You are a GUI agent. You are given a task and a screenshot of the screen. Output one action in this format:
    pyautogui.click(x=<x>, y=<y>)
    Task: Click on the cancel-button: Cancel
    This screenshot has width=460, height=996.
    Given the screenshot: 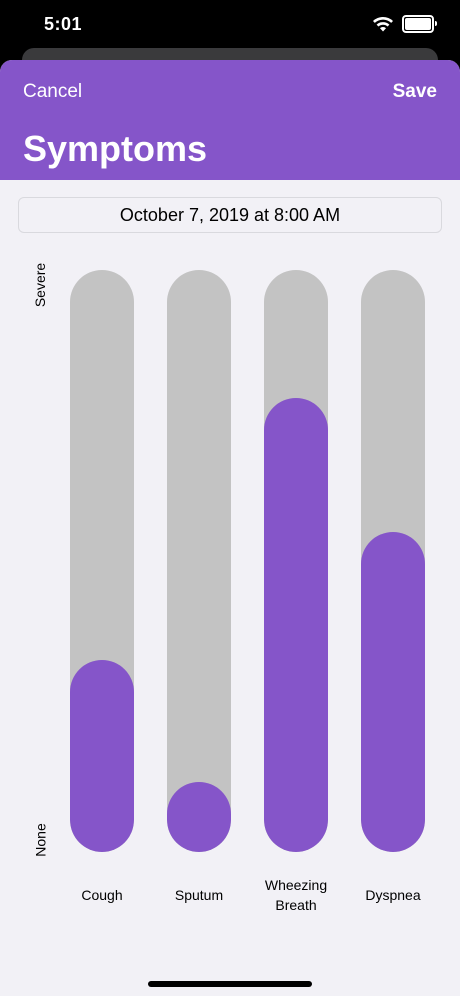 What is the action you would take?
    pyautogui.click(x=52, y=92)
    